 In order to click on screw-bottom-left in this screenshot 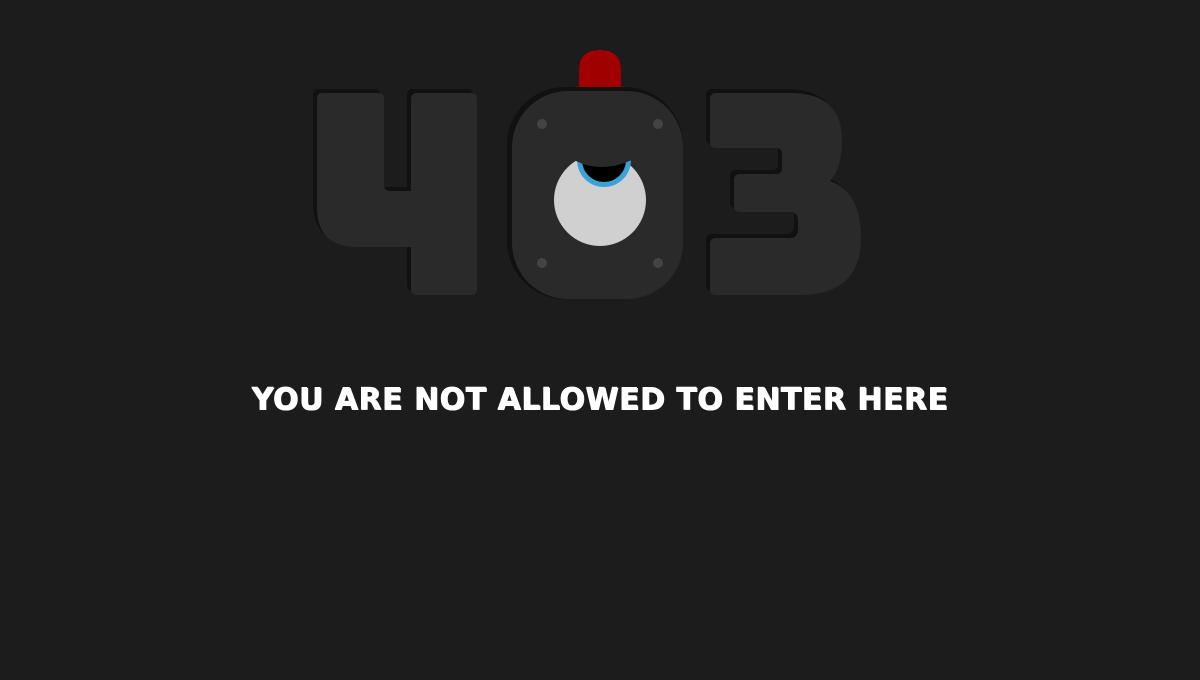, I will do `click(542, 263)`.